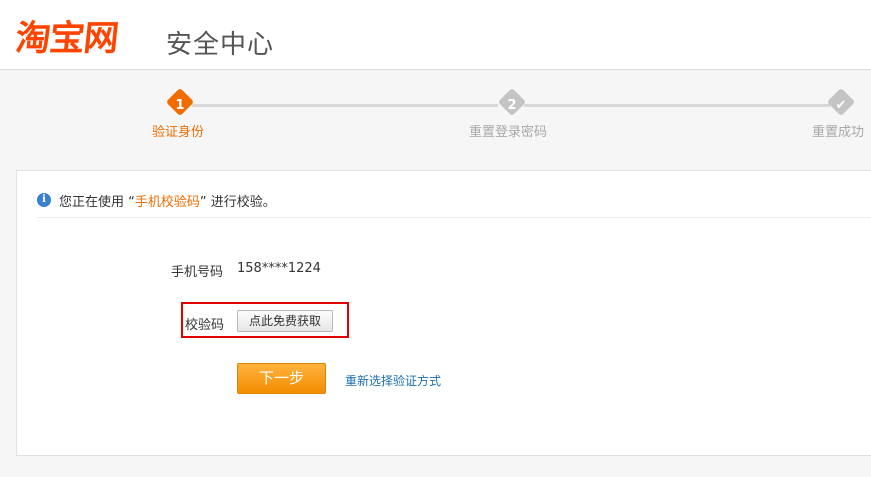  Describe the element at coordinates (44, 200) in the screenshot. I see `info-icon: i` at that location.